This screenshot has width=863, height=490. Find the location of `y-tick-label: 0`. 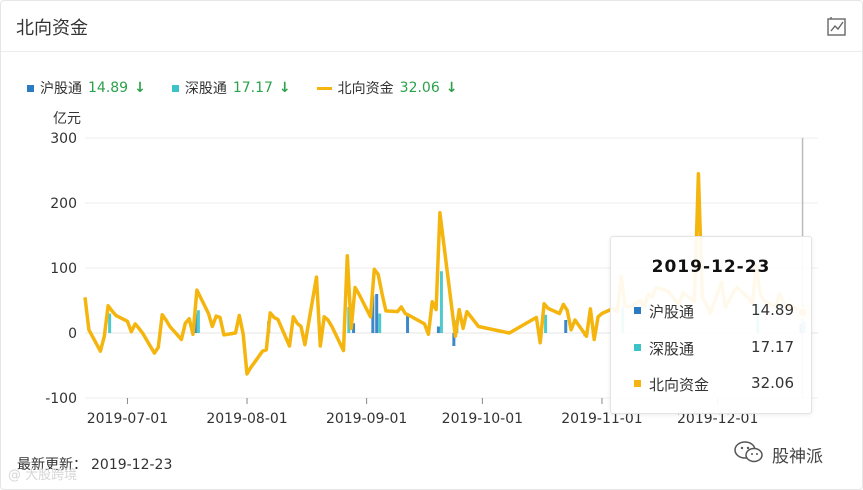

y-tick-label: 0 is located at coordinates (72, 334).